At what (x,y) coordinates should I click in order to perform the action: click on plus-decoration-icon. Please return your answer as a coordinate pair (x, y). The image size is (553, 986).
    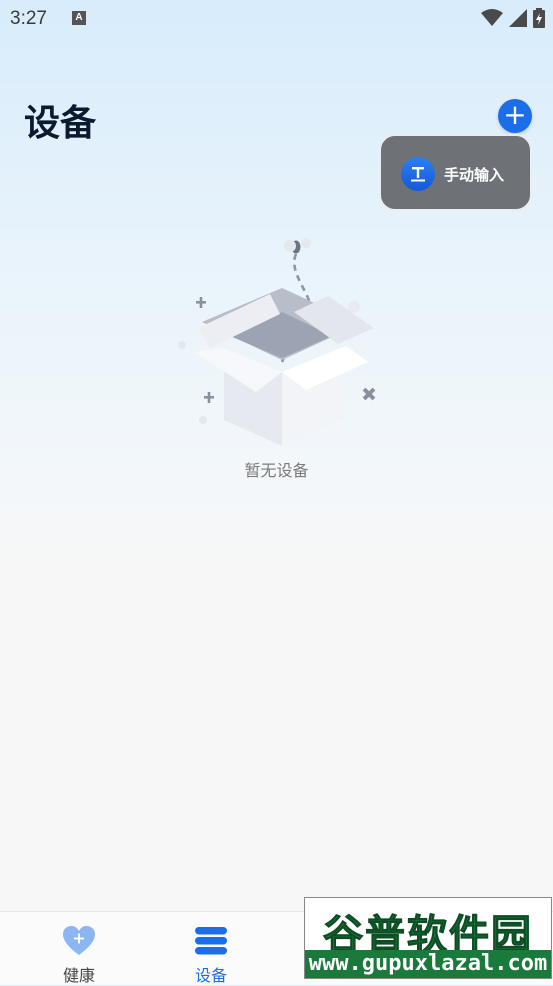
    Looking at the image, I should click on (201, 302).